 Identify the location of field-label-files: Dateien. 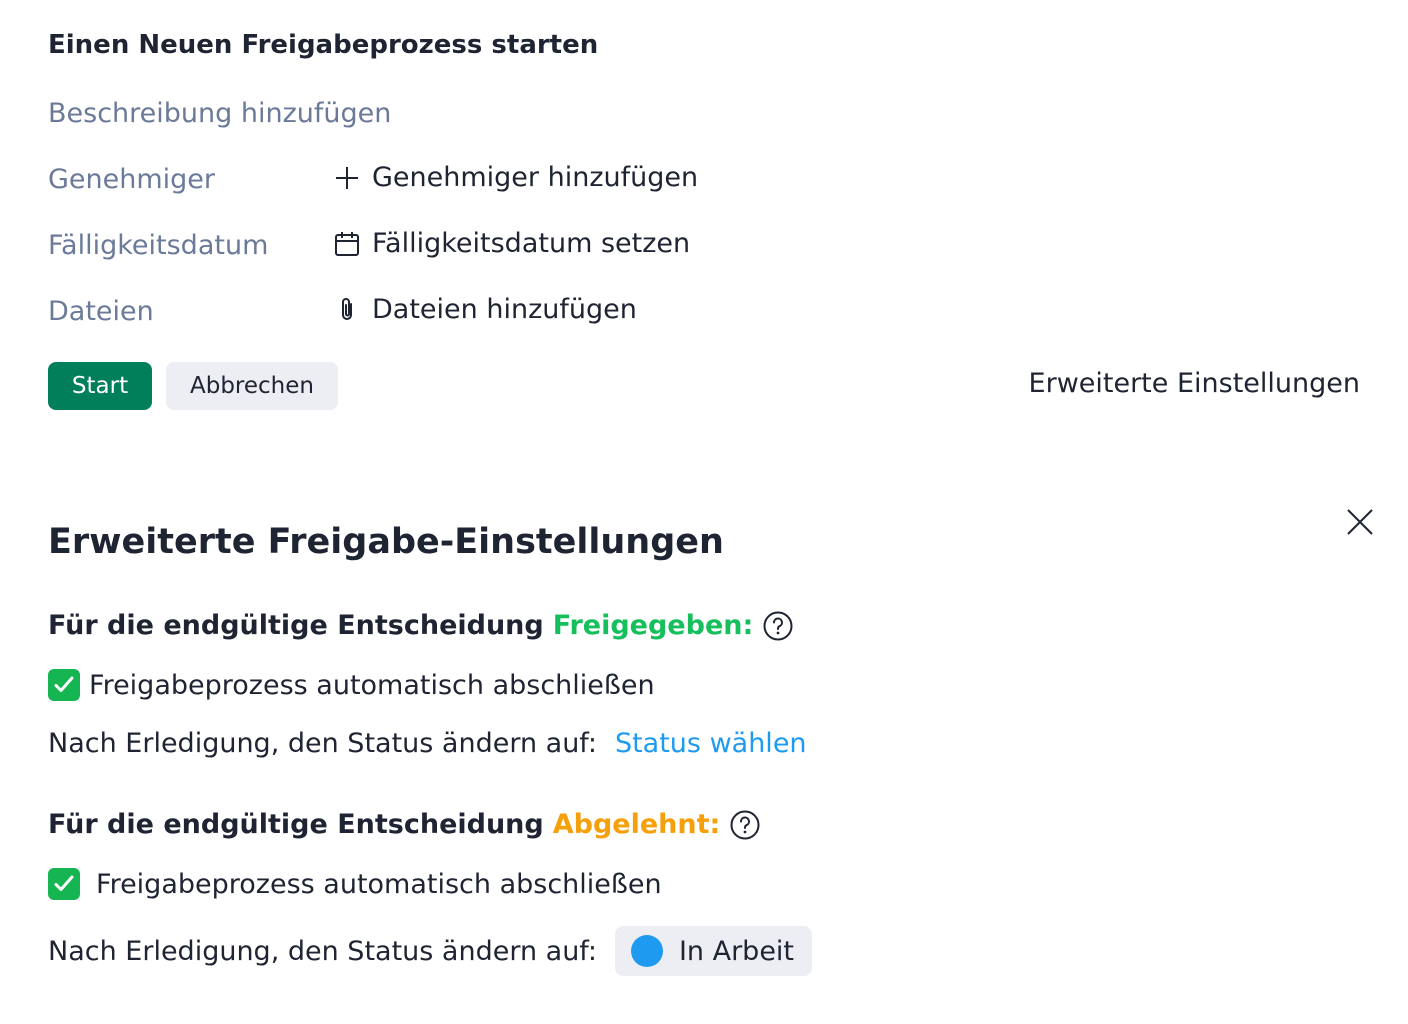
(101, 311).